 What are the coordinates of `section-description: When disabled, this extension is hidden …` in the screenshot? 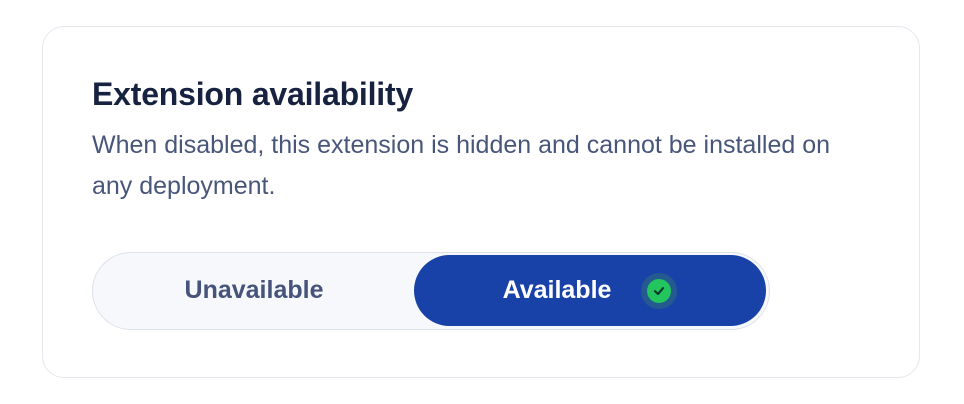 It's located at (461, 165).